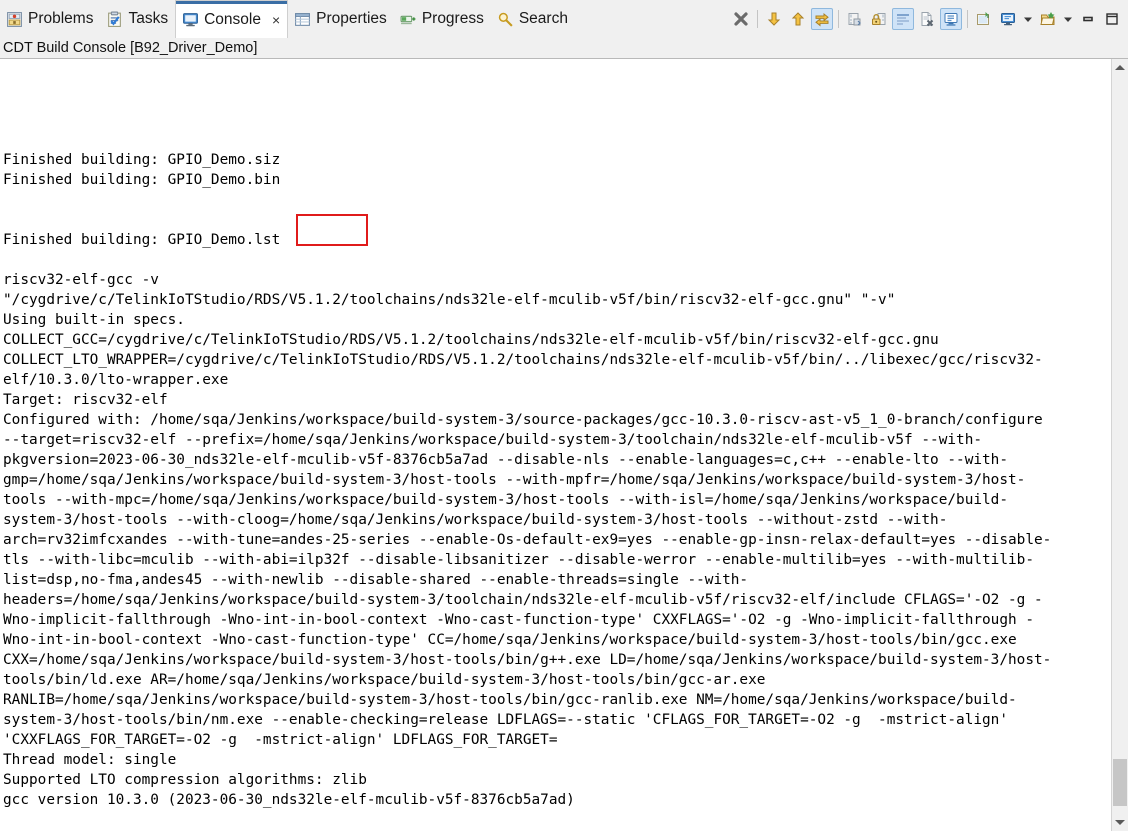 The height and width of the screenshot is (831, 1128). Describe the element at coordinates (90, 760) in the screenshot. I see `console-line: Thread model: single` at that location.